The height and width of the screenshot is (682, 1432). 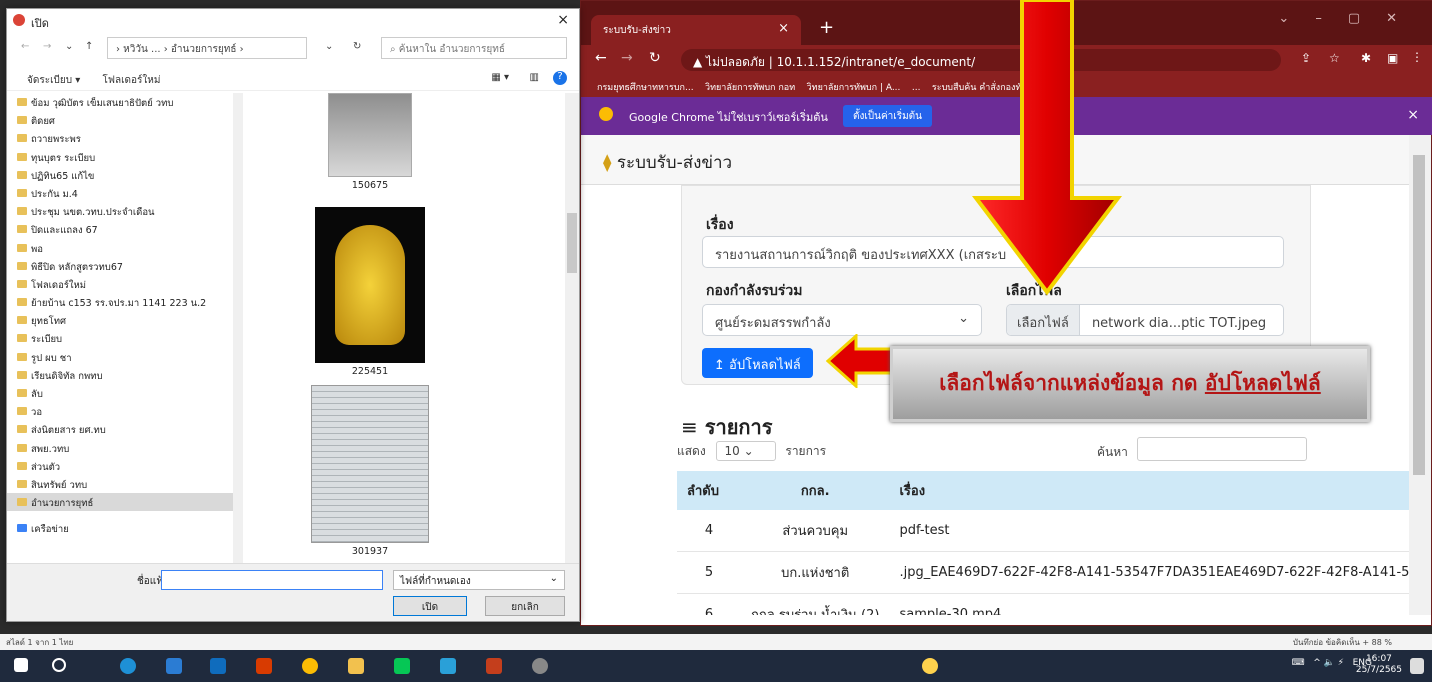 What do you see at coordinates (402, 666) in the screenshot?
I see `line-icon` at bounding box center [402, 666].